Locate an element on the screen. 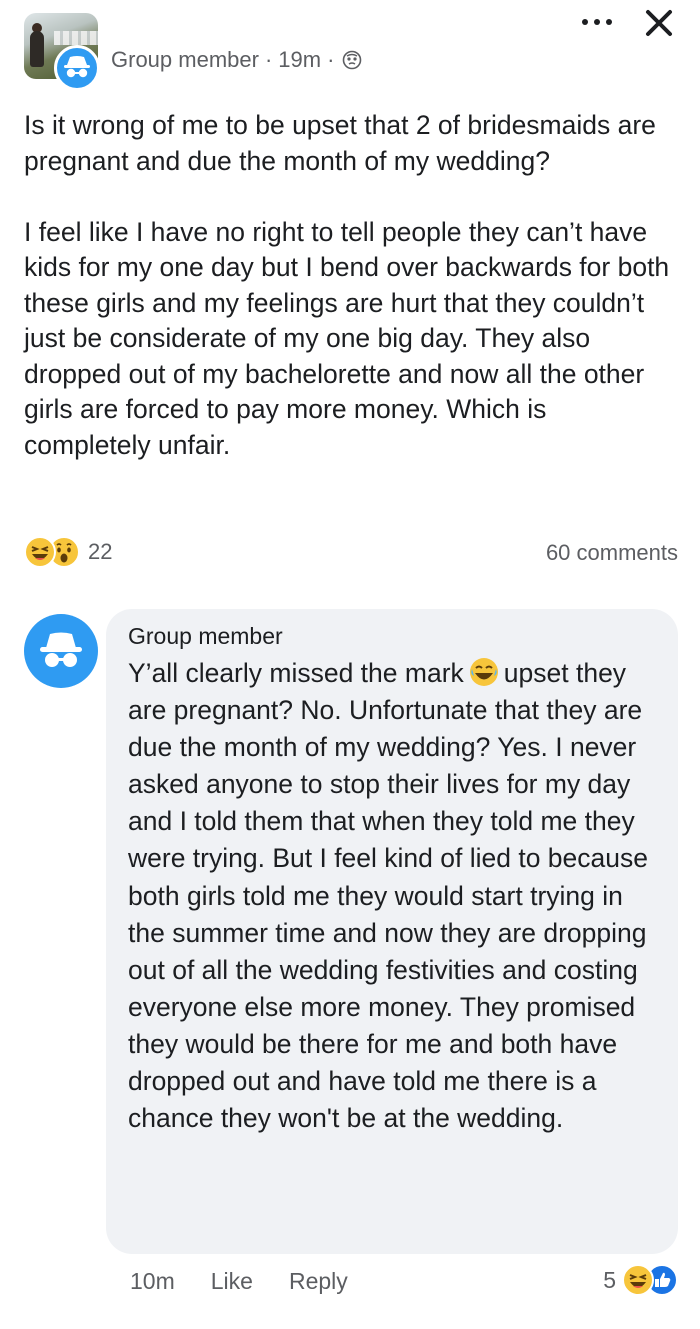 Image resolution: width=700 pixels, height=1329 pixels. post-time: 19m is located at coordinates (299, 60).